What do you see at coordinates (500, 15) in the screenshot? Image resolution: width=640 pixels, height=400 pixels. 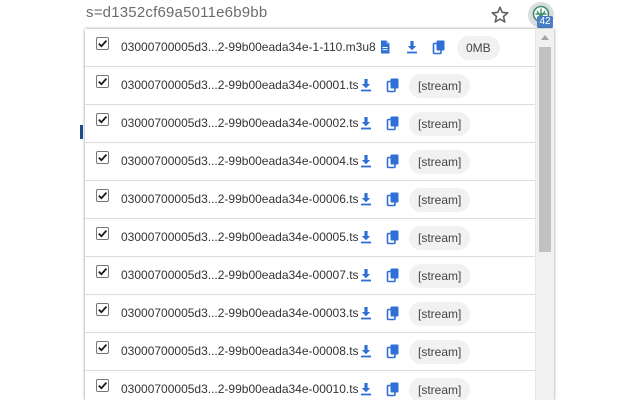 I see `star-icon` at bounding box center [500, 15].